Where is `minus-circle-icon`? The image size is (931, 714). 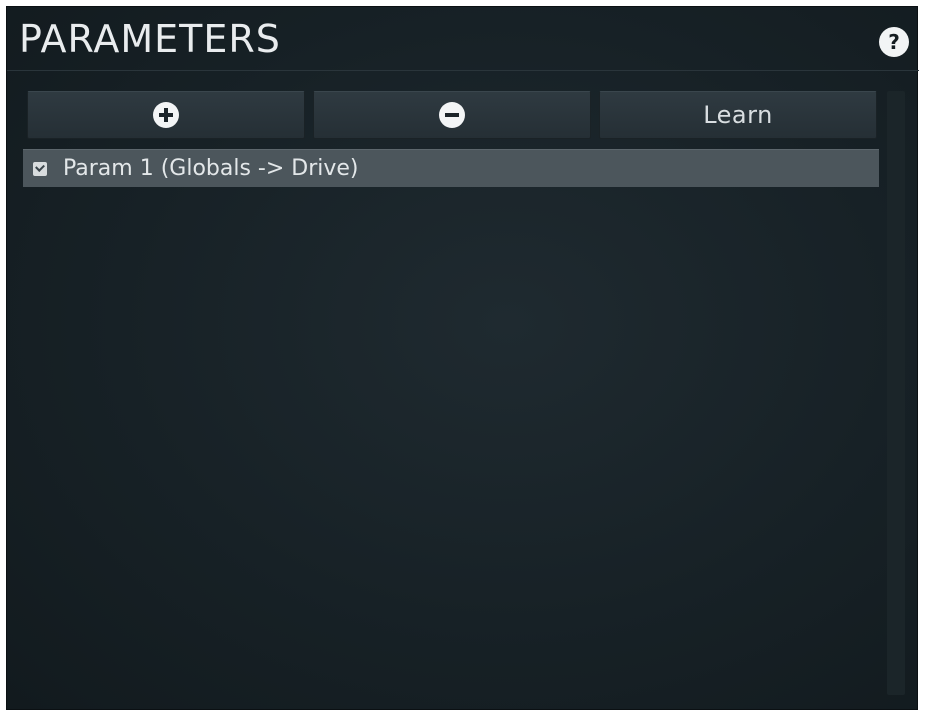 minus-circle-icon is located at coordinates (452, 115).